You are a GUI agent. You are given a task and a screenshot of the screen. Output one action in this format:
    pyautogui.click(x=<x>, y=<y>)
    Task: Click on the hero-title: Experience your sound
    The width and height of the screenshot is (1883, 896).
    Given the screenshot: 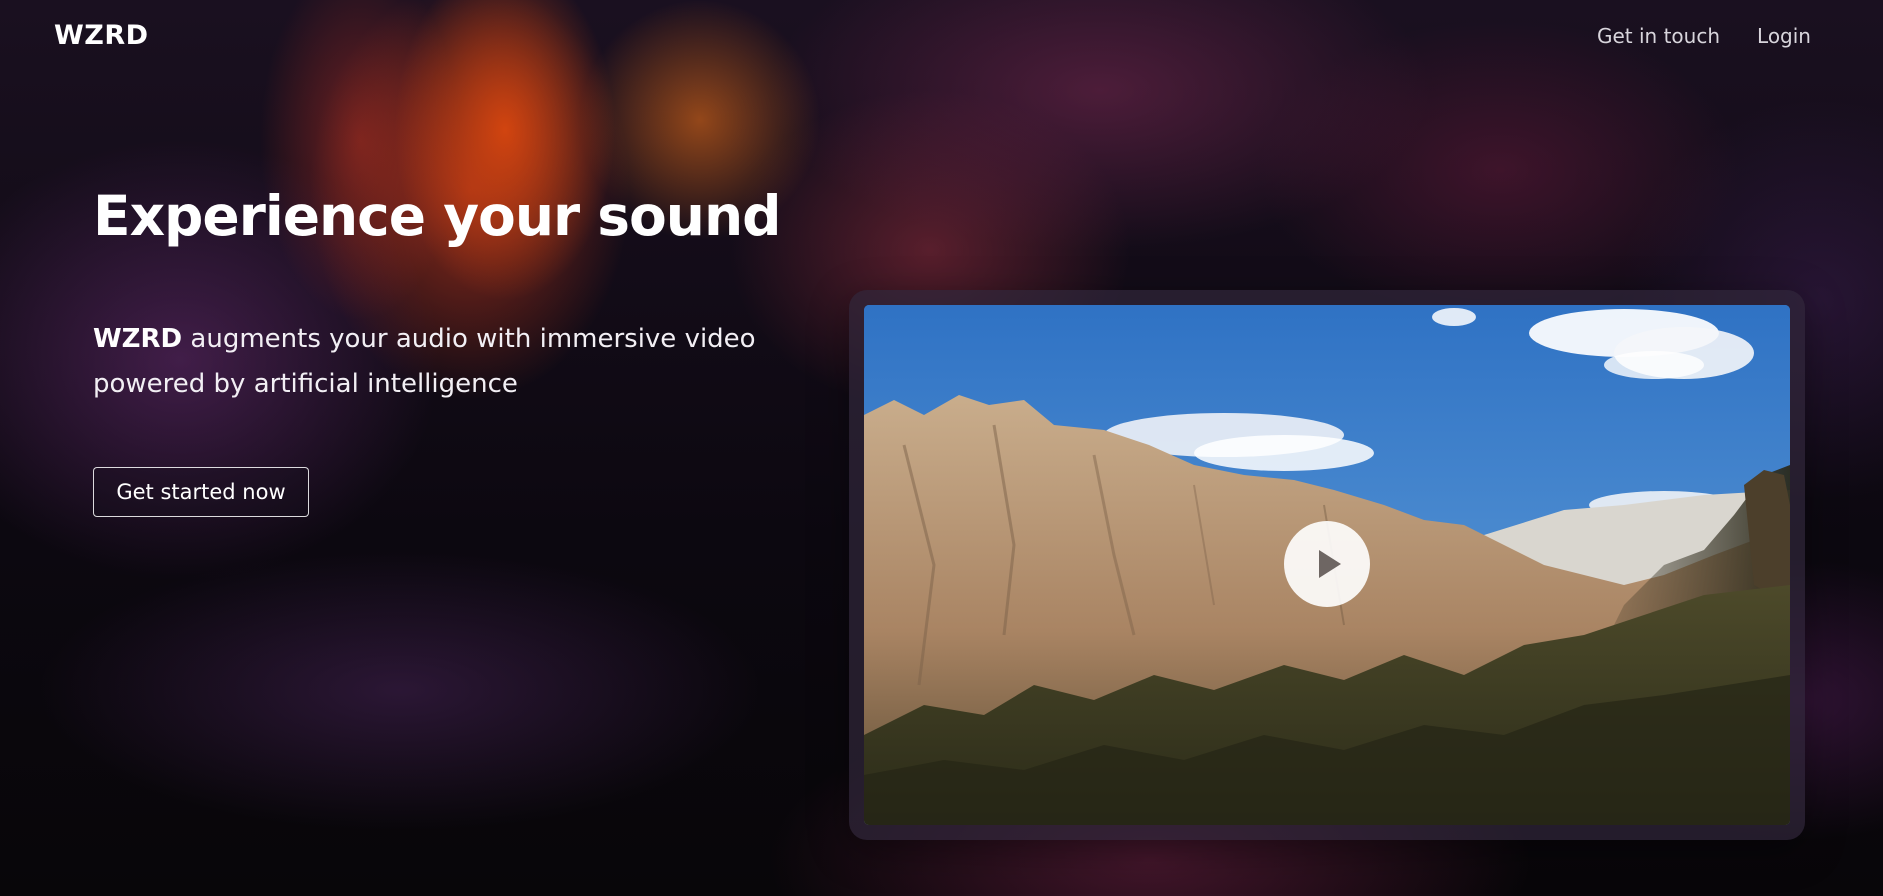 What is the action you would take?
    pyautogui.click(x=437, y=216)
    